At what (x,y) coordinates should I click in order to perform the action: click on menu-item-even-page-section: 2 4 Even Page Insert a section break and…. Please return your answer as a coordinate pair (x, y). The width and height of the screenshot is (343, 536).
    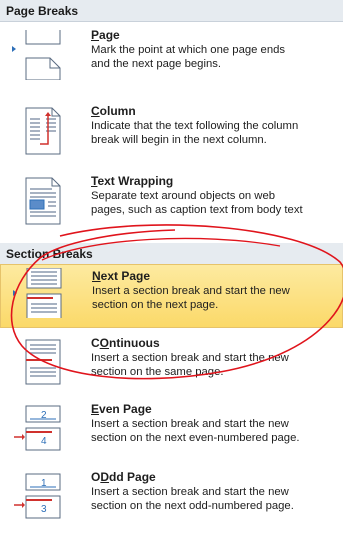
    Looking at the image, I should click on (171, 430).